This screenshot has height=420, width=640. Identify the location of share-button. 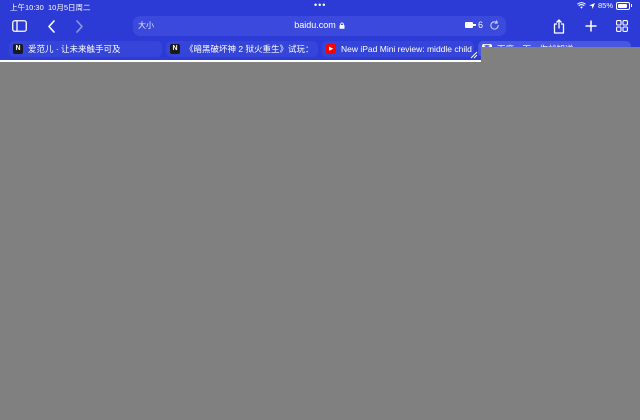
(559, 26).